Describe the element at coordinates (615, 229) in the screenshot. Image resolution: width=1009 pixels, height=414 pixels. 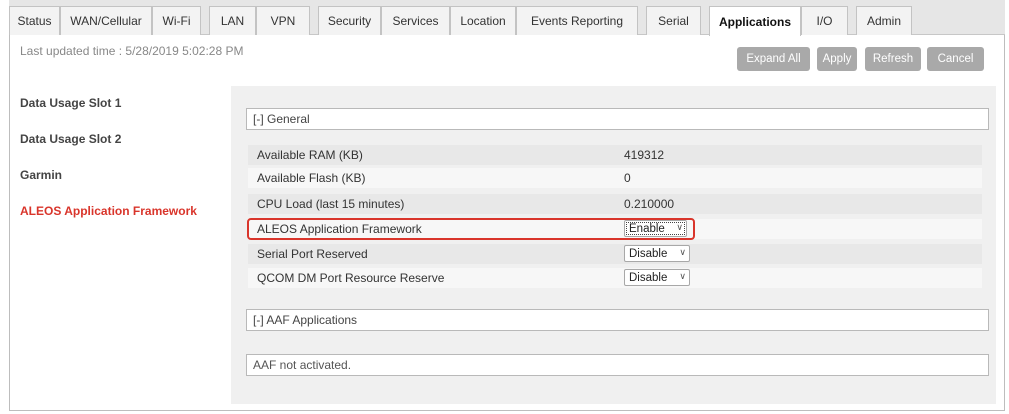
I see `table-row: ALEOS Application Framework Enable ∨` at that location.